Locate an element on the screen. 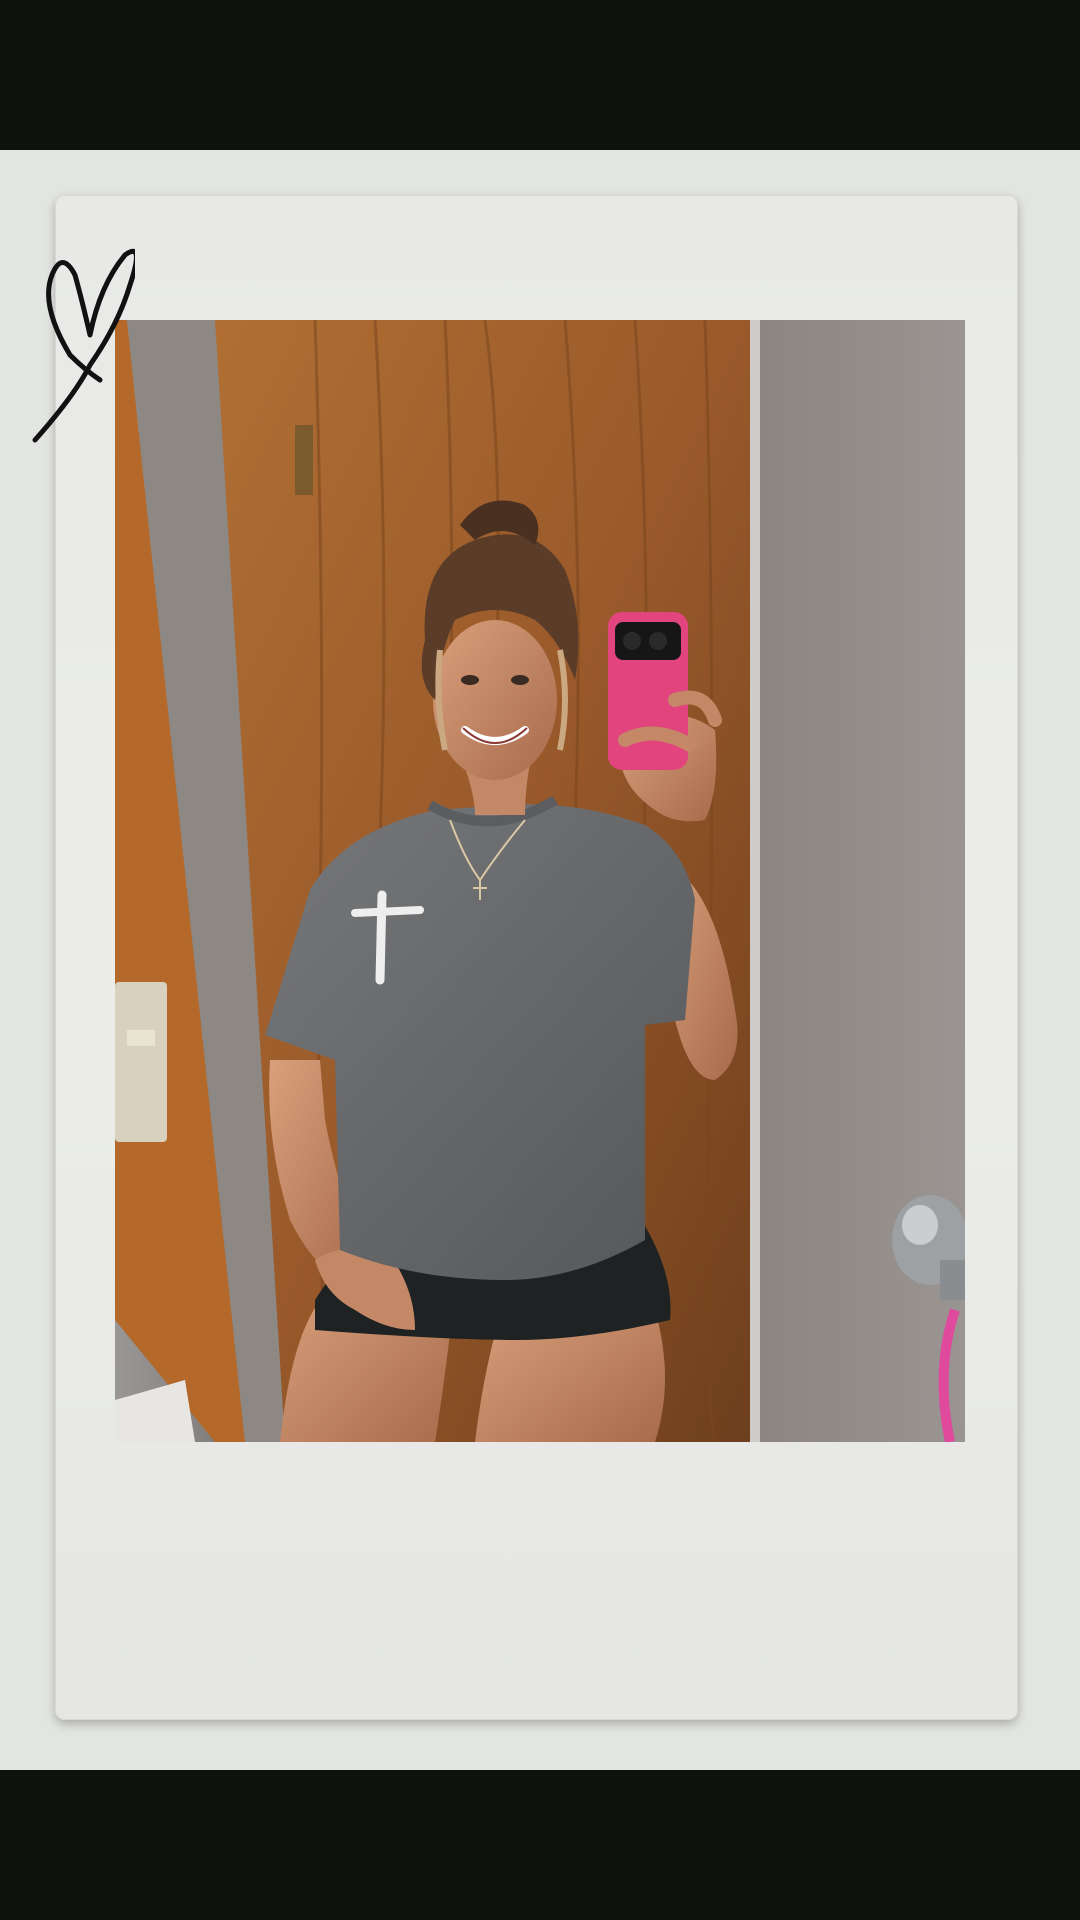 This screenshot has height=1920, width=1080. letterbox-bottom is located at coordinates (540, 1845).